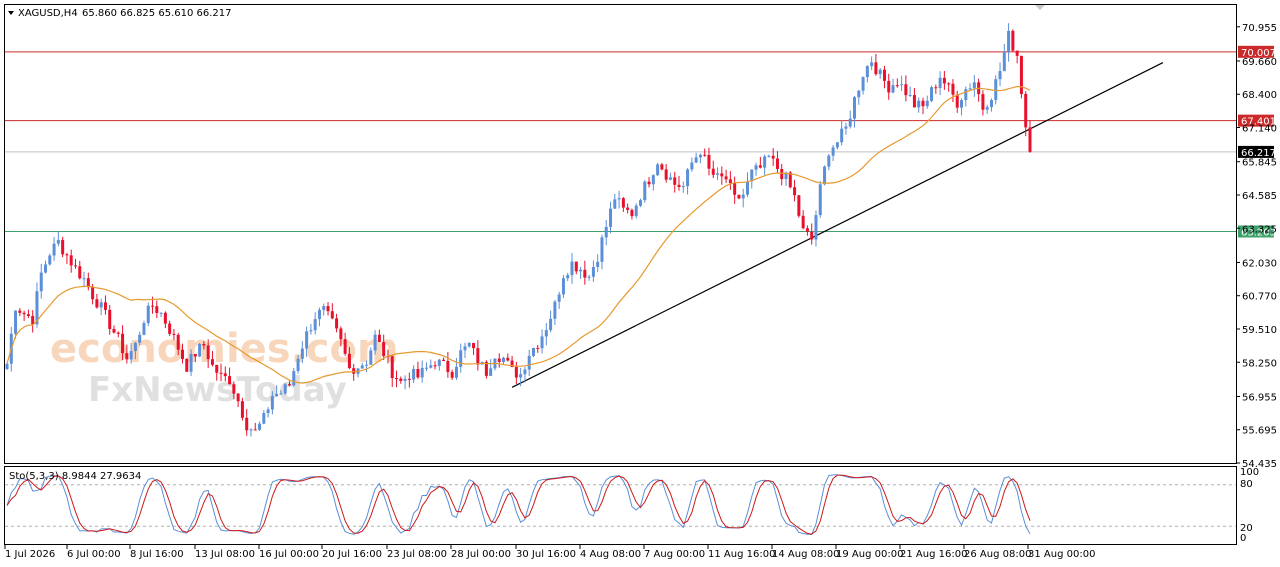  I want to click on stoch-scale-80: 80, so click(1246, 484).